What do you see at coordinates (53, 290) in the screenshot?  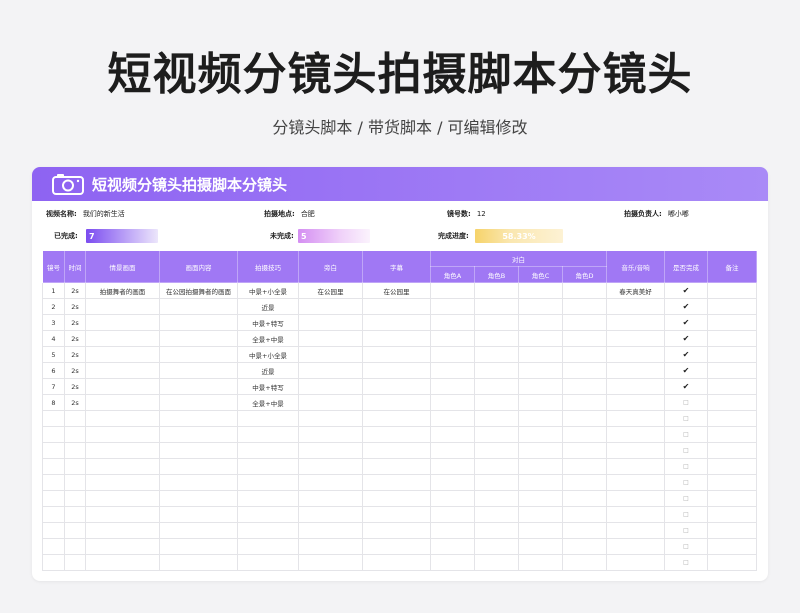 I see `shot-no-cell: 1` at bounding box center [53, 290].